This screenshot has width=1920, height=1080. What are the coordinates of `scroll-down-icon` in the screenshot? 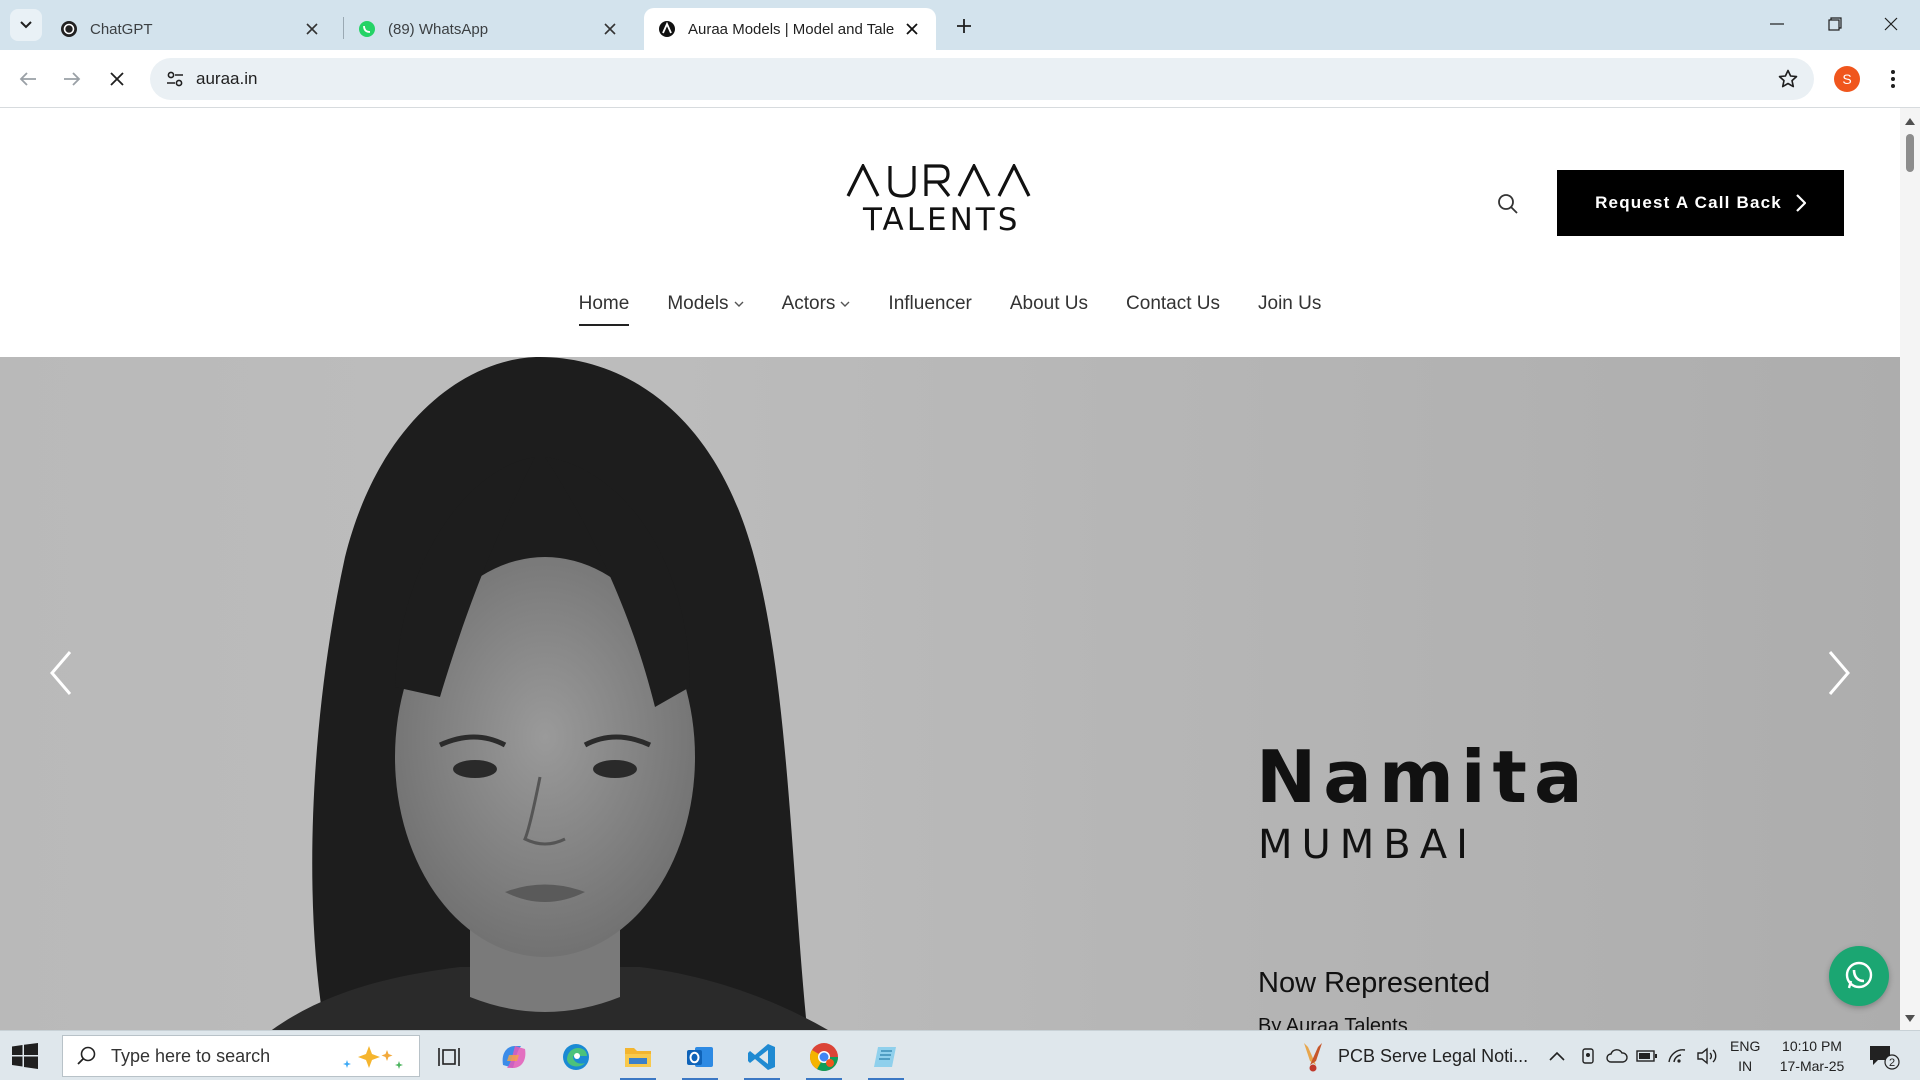 It's located at (1910, 1018).